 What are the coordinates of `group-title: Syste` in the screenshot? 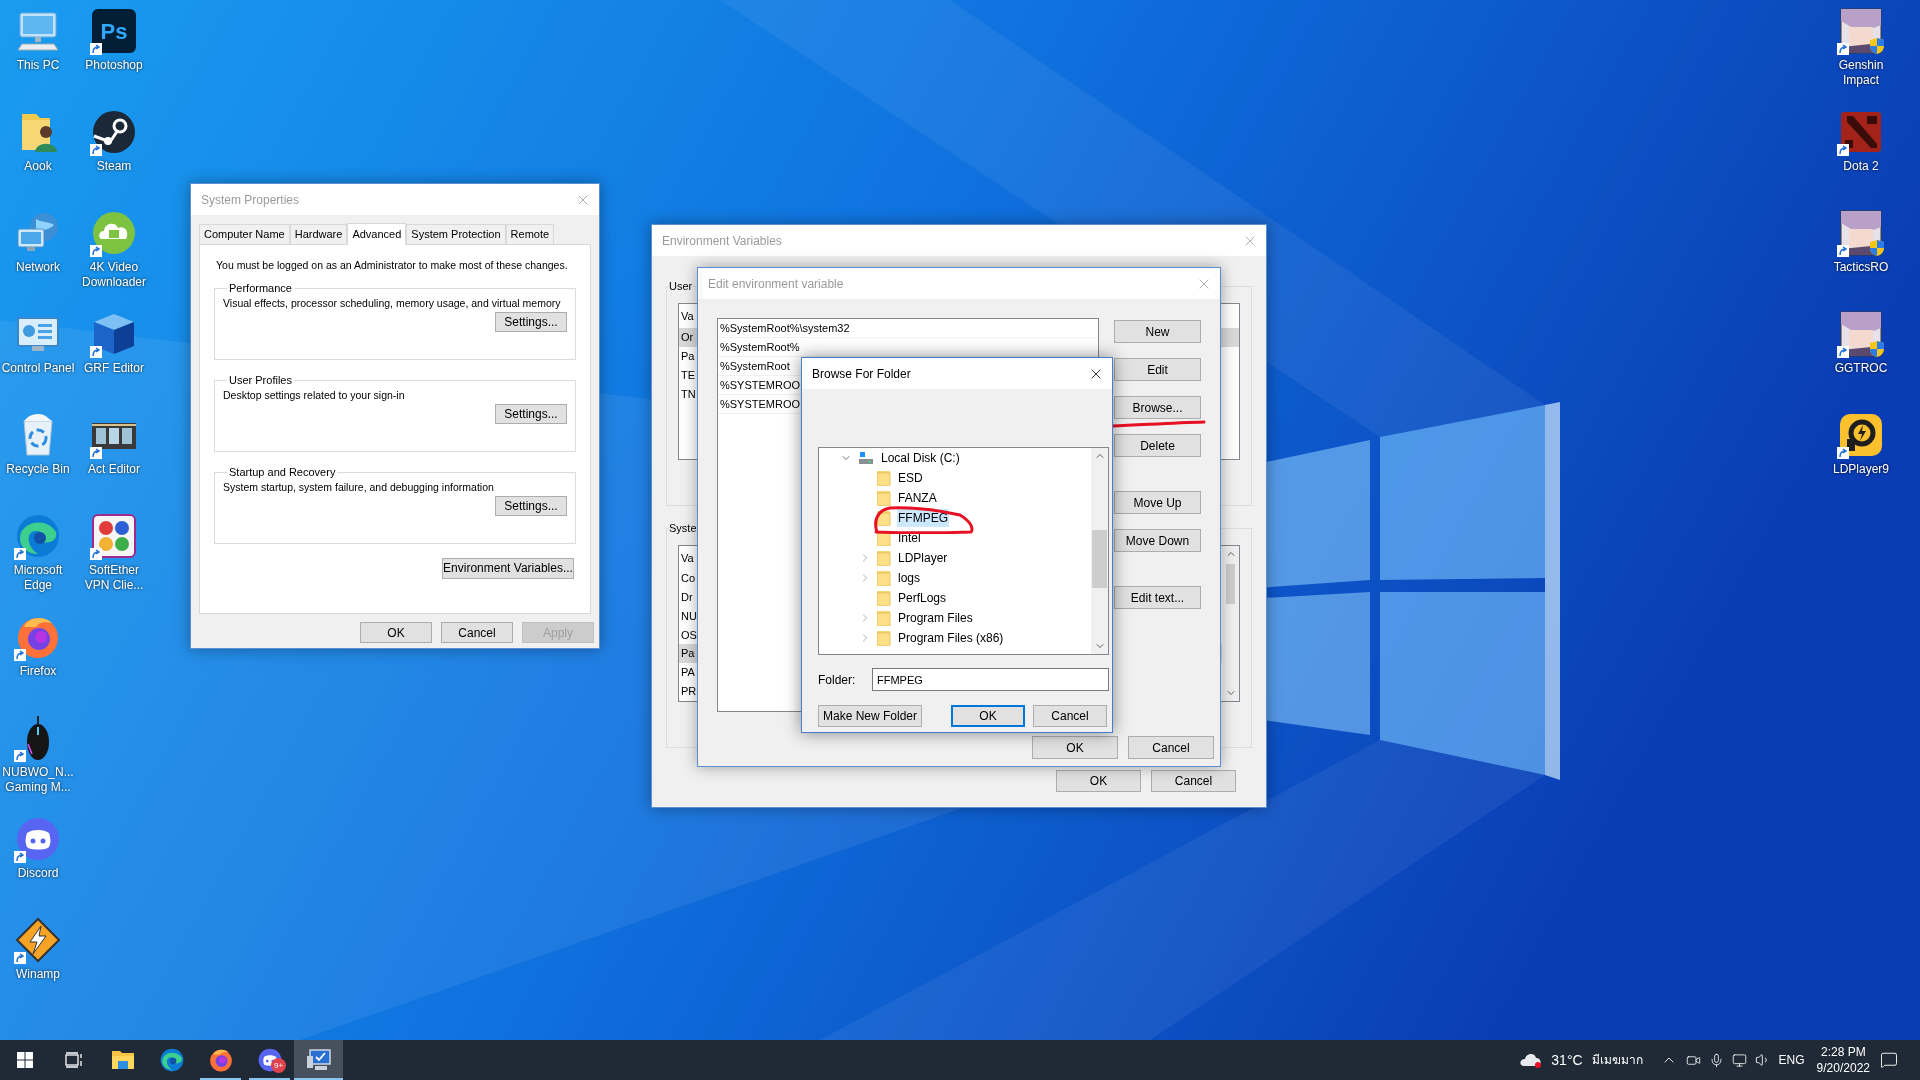 It's located at (683, 528).